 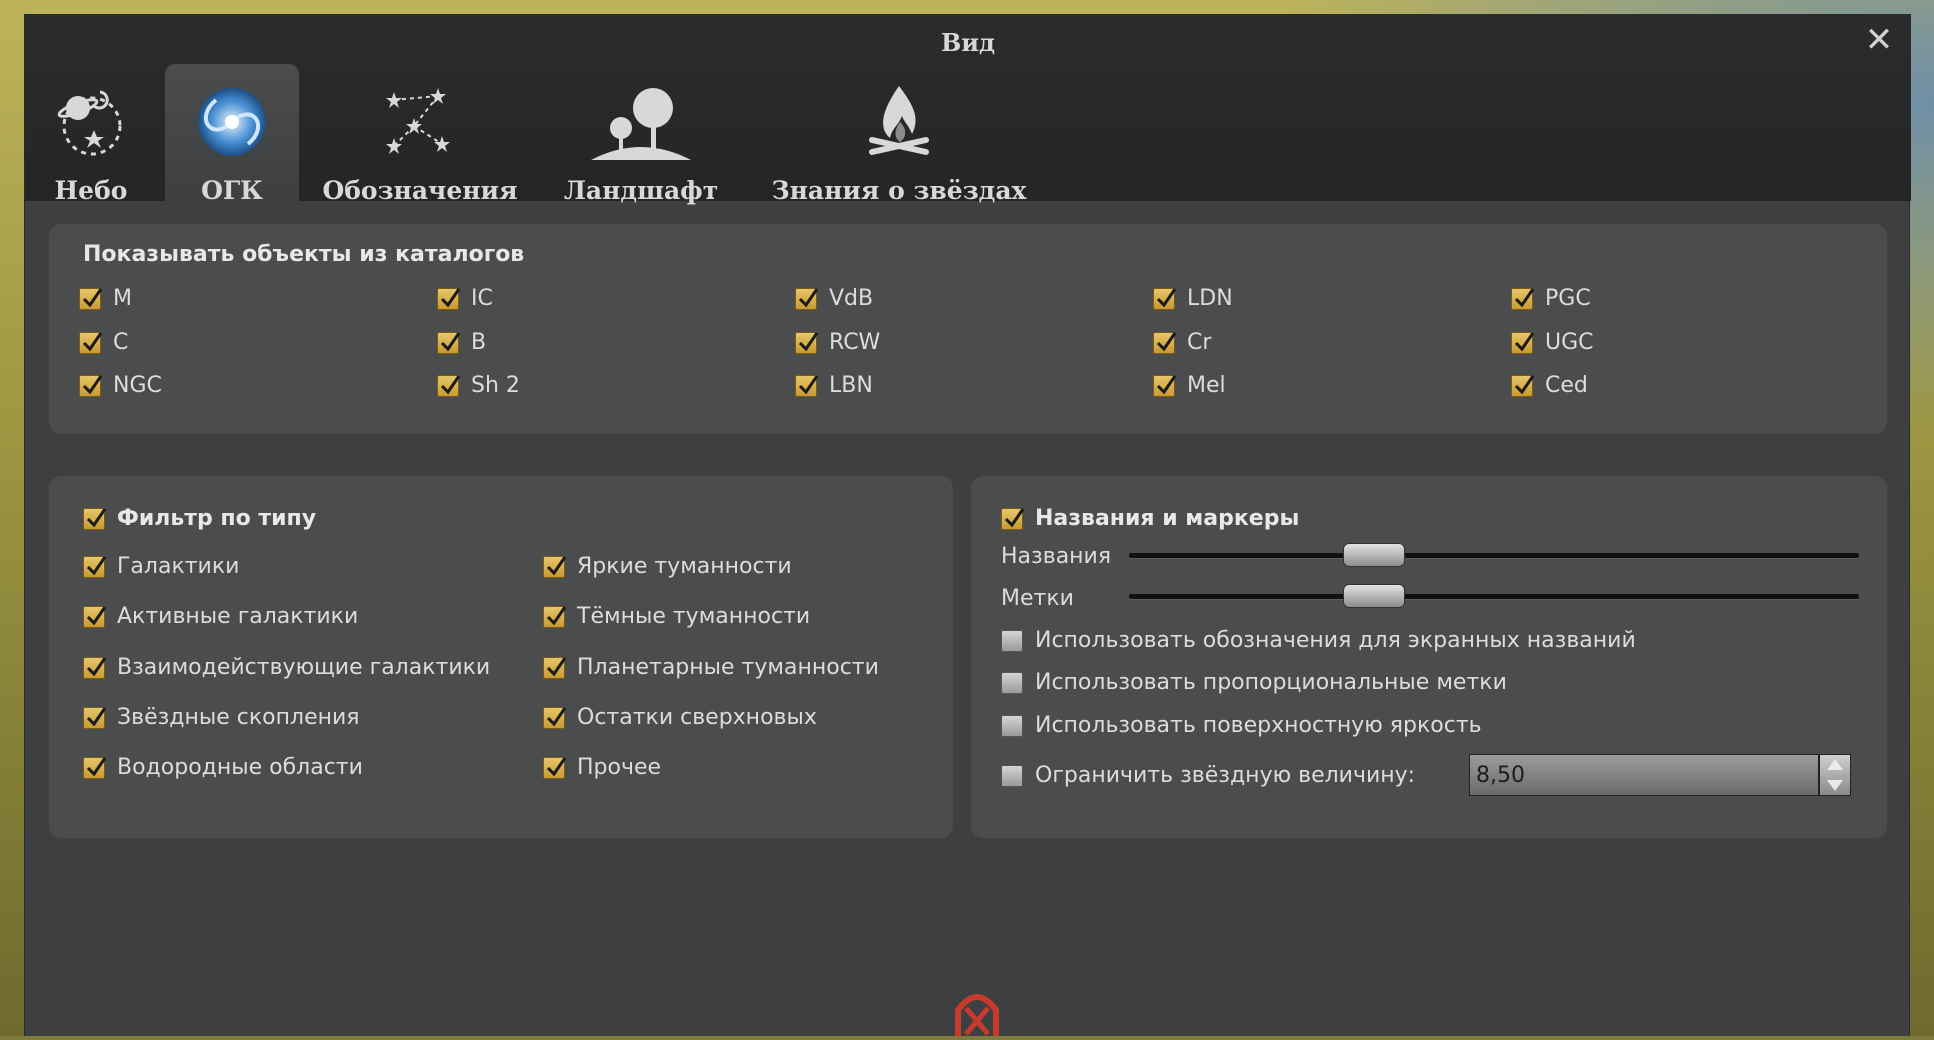 What do you see at coordinates (91, 134) in the screenshot?
I see `tab-sky: Небо` at bounding box center [91, 134].